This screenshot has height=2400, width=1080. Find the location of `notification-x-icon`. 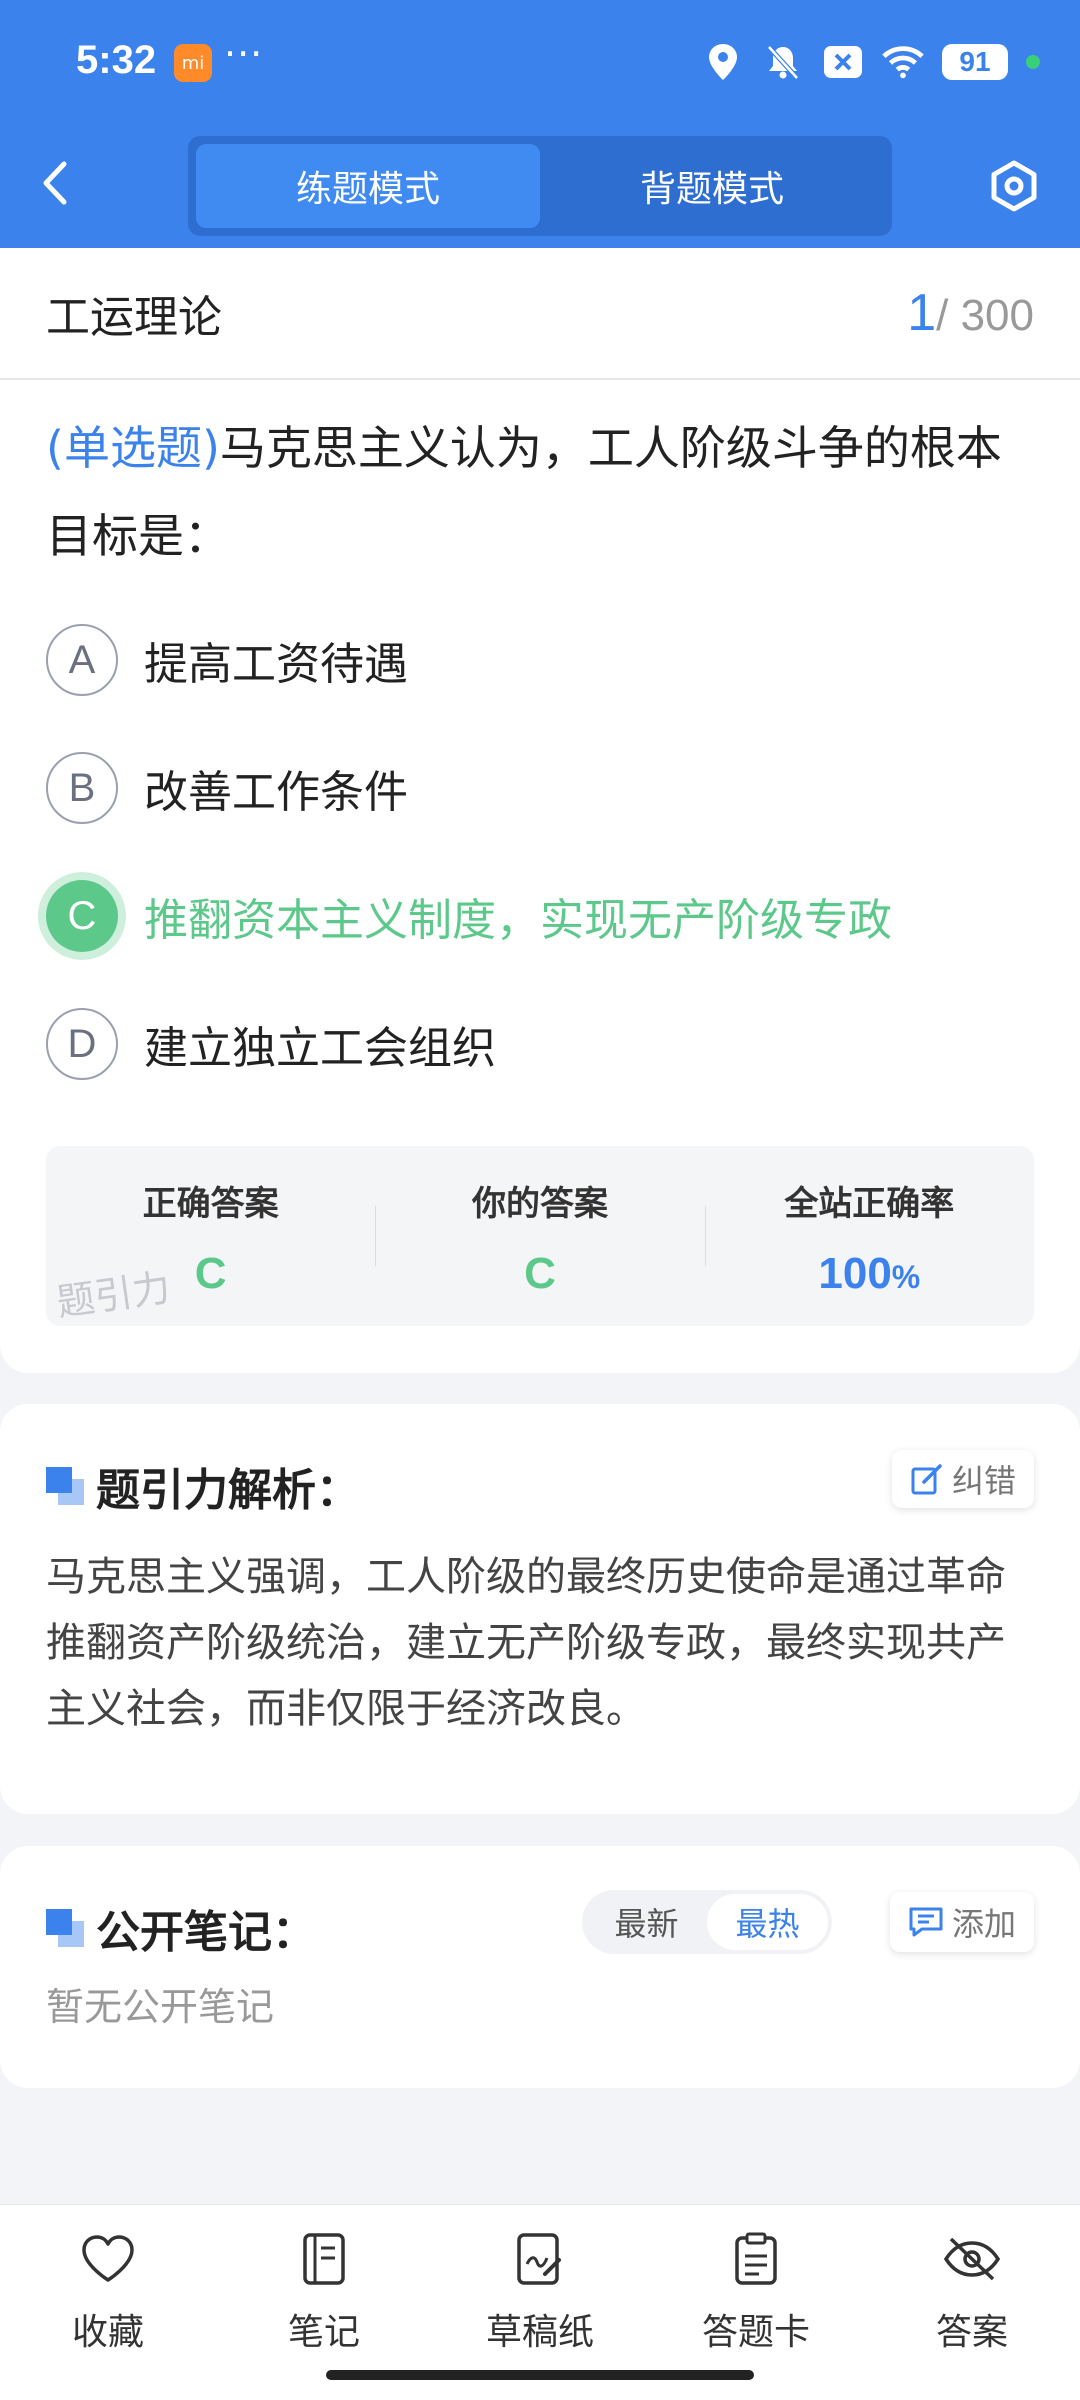

notification-x-icon is located at coordinates (843, 62).